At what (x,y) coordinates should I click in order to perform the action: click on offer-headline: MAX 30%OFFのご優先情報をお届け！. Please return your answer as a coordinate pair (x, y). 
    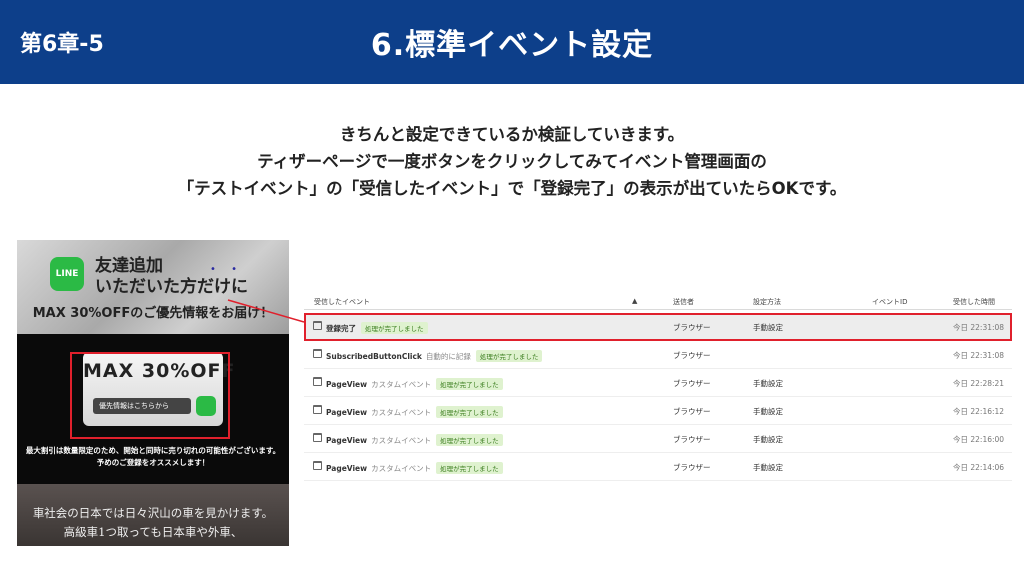
    Looking at the image, I should click on (153, 313).